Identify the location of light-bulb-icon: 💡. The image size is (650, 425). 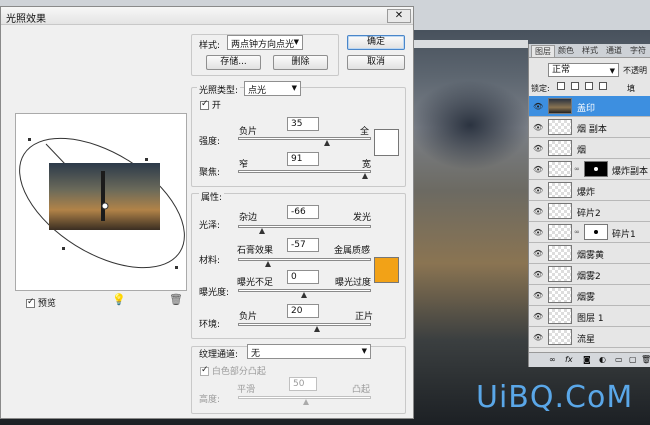
(119, 299).